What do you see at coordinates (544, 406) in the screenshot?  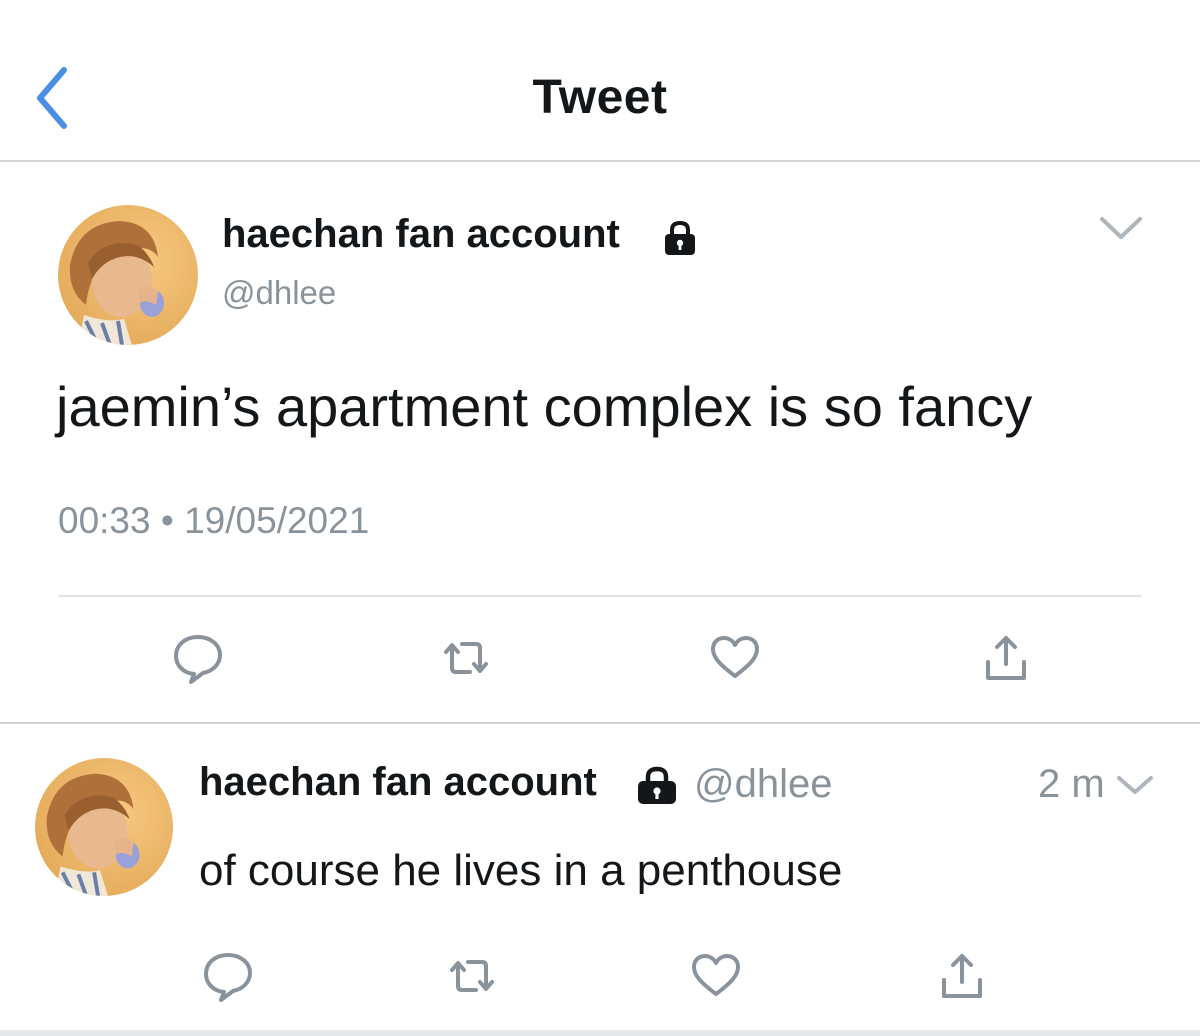 I see `tweet-text: jaemin’s apartment complex is so fancy` at bounding box center [544, 406].